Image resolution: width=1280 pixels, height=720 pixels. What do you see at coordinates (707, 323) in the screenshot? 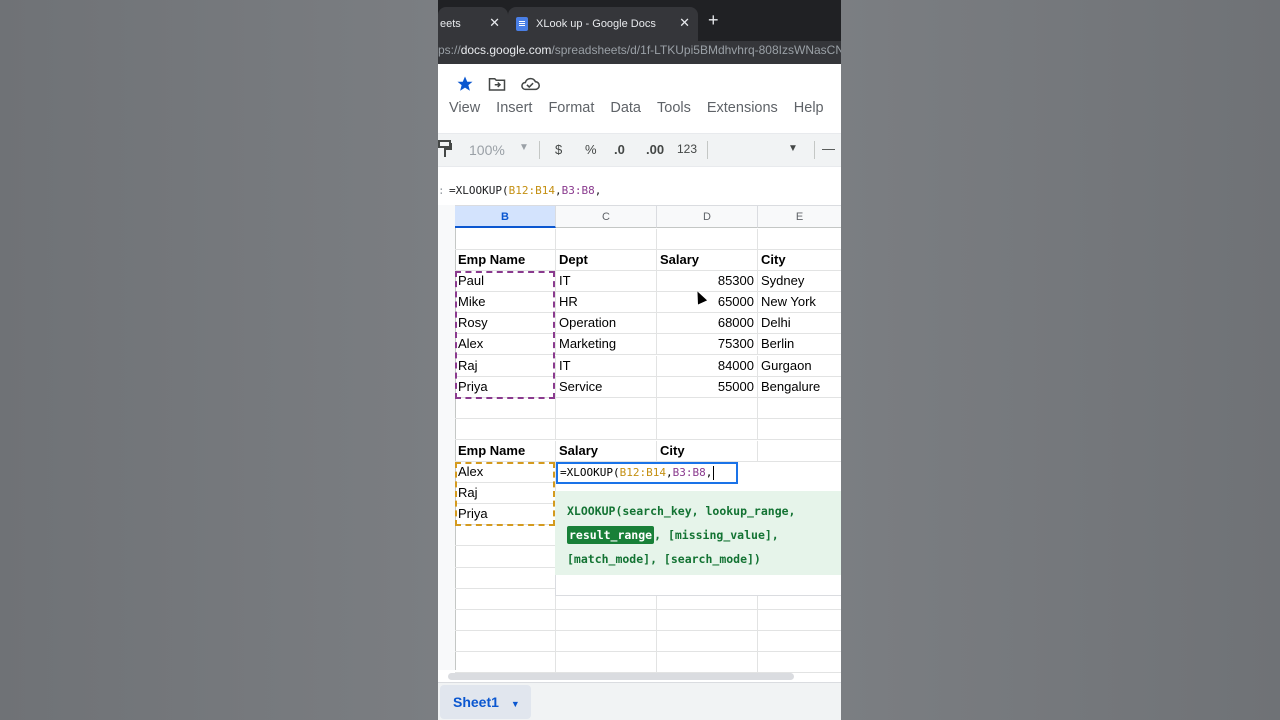
I see `table-cell: 68000` at bounding box center [707, 323].